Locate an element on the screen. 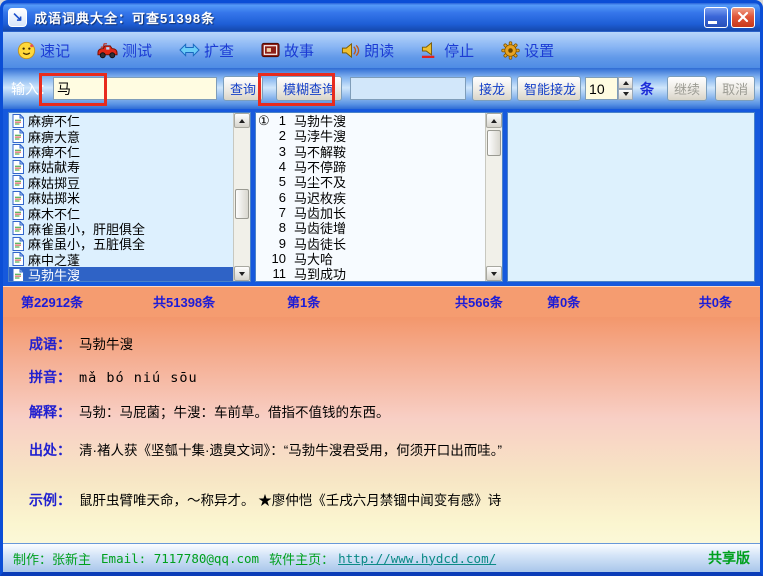  input-label: 输入： is located at coordinates (32, 88).